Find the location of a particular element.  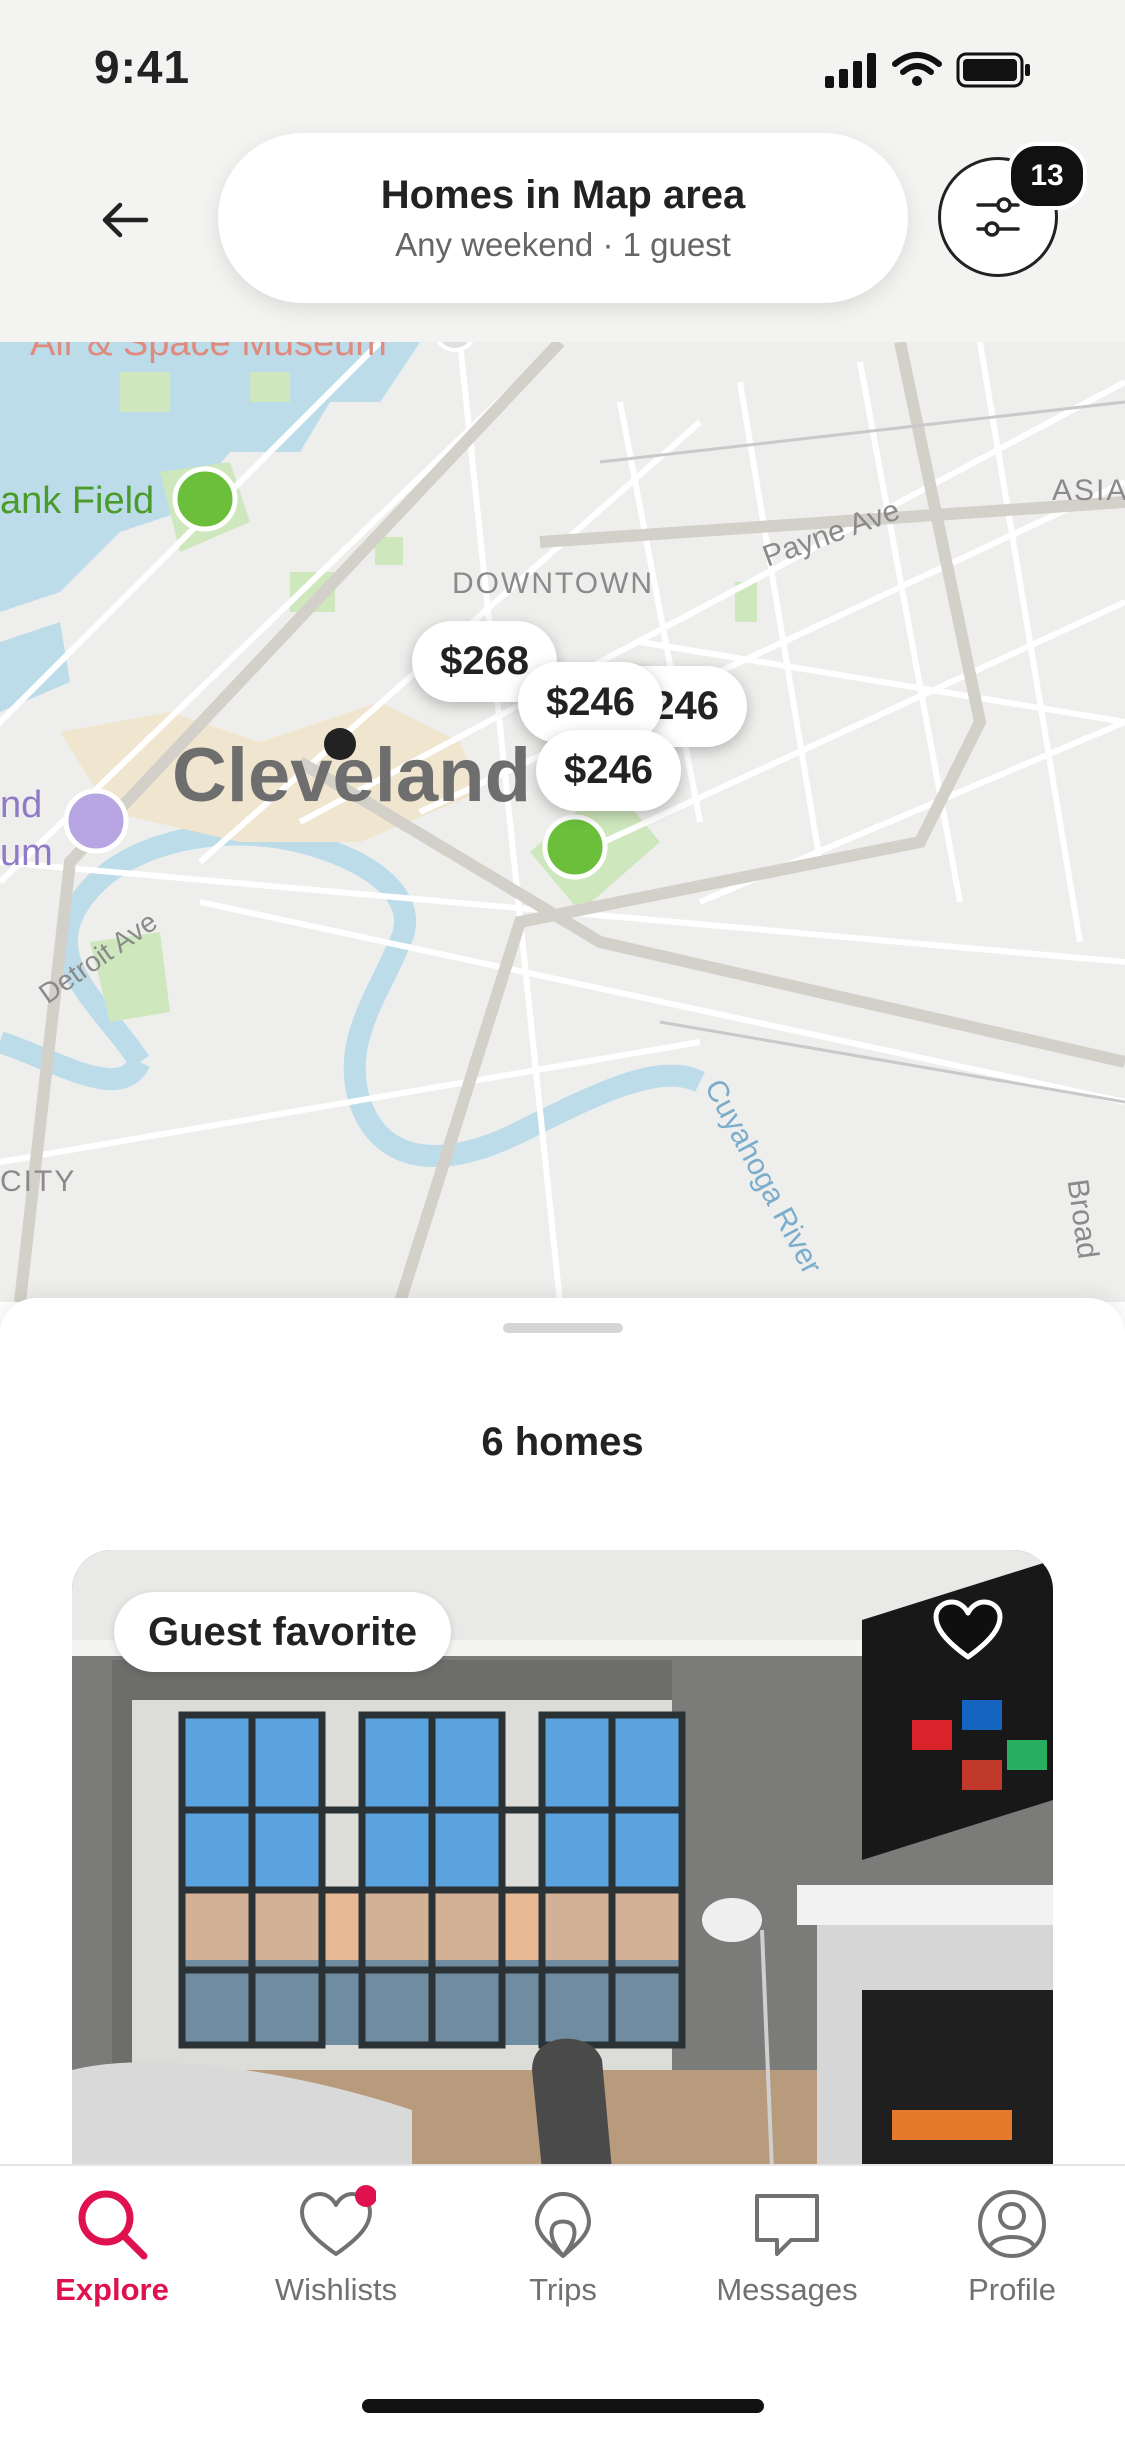

tab-label: Trips is located at coordinates (563, 2289).